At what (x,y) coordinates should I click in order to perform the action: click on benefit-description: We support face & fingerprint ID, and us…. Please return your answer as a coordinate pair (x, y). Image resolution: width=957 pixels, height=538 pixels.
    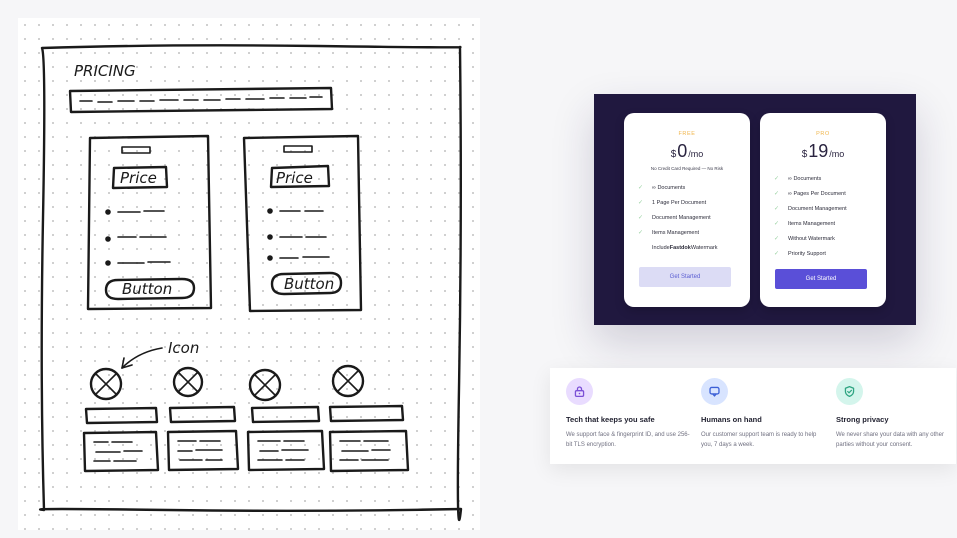
    Looking at the image, I should click on (628, 440).